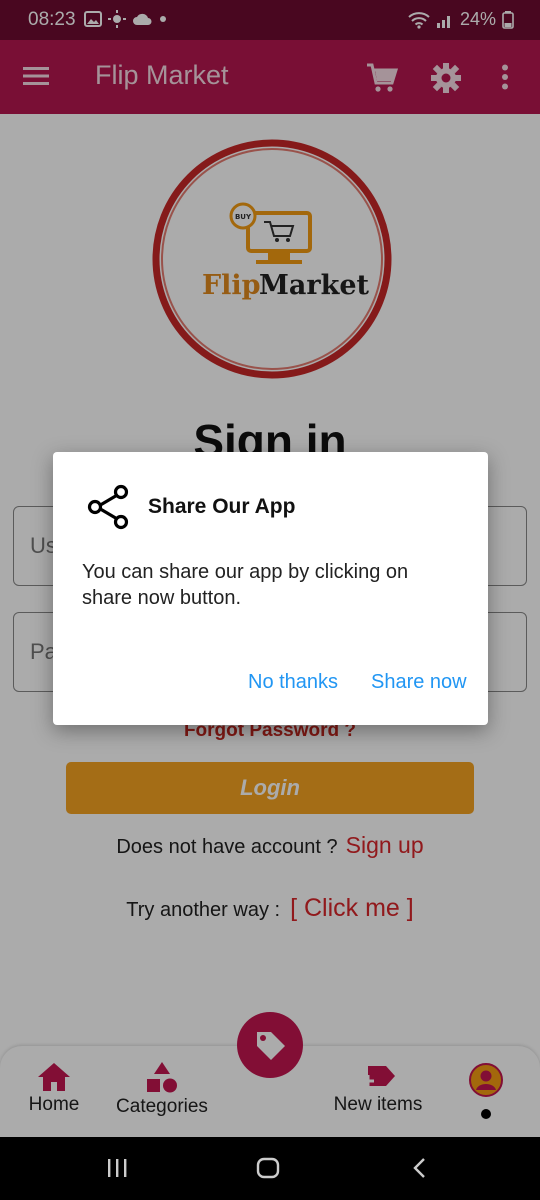 The image size is (540, 1200). What do you see at coordinates (117, 1168) in the screenshot?
I see `recents-icon` at bounding box center [117, 1168].